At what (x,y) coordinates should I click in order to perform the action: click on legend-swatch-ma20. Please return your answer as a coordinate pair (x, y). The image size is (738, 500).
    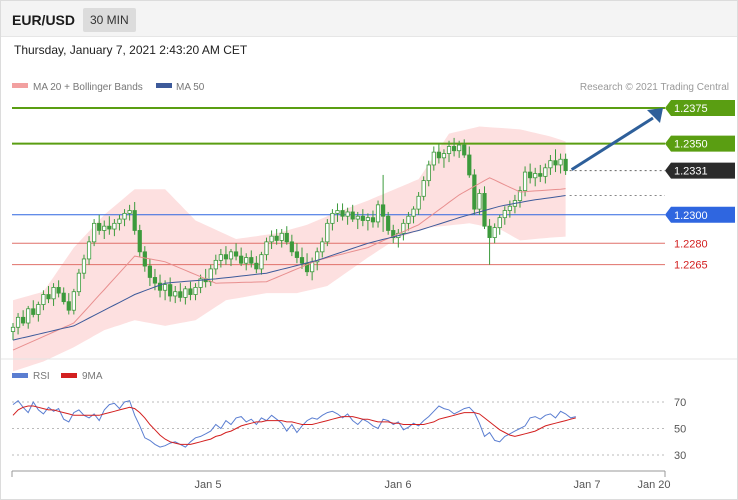
    Looking at the image, I should click on (20, 85).